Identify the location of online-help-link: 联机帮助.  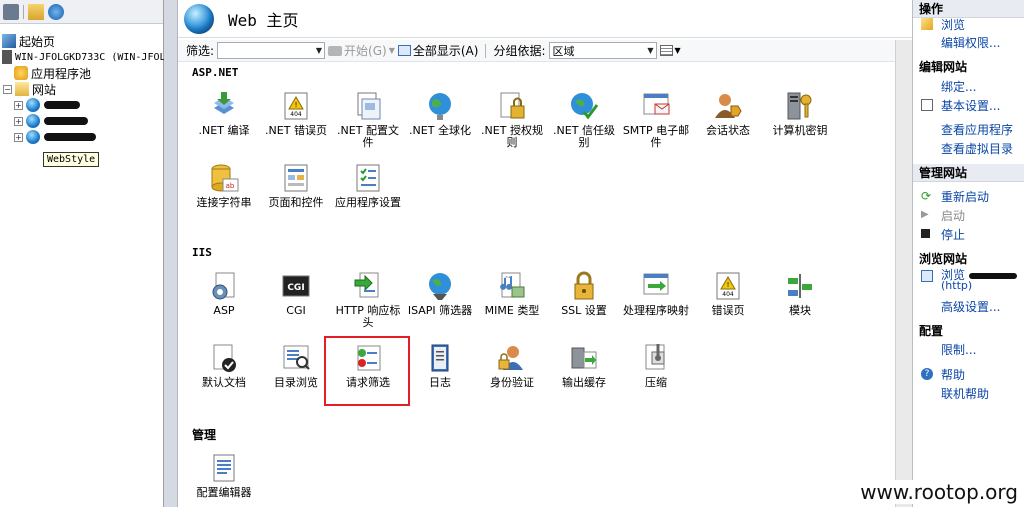
(965, 393).